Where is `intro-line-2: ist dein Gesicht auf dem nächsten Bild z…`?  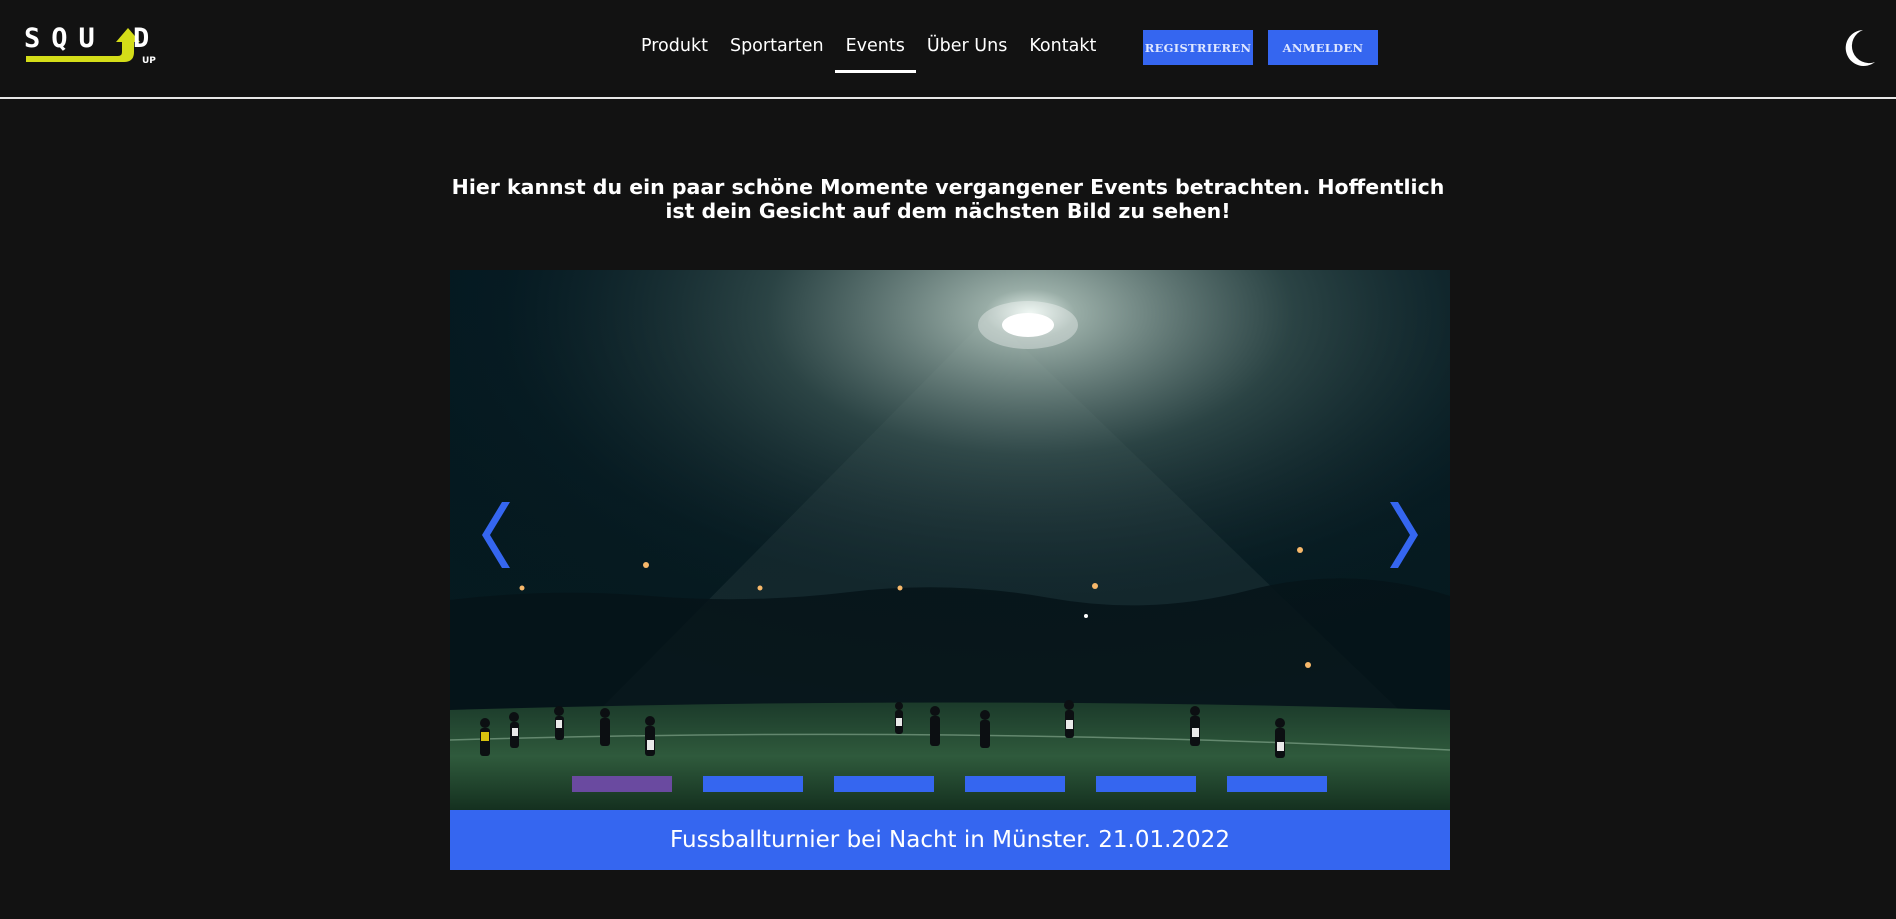 intro-line-2: ist dein Gesicht auf dem nächsten Bild z… is located at coordinates (948, 211).